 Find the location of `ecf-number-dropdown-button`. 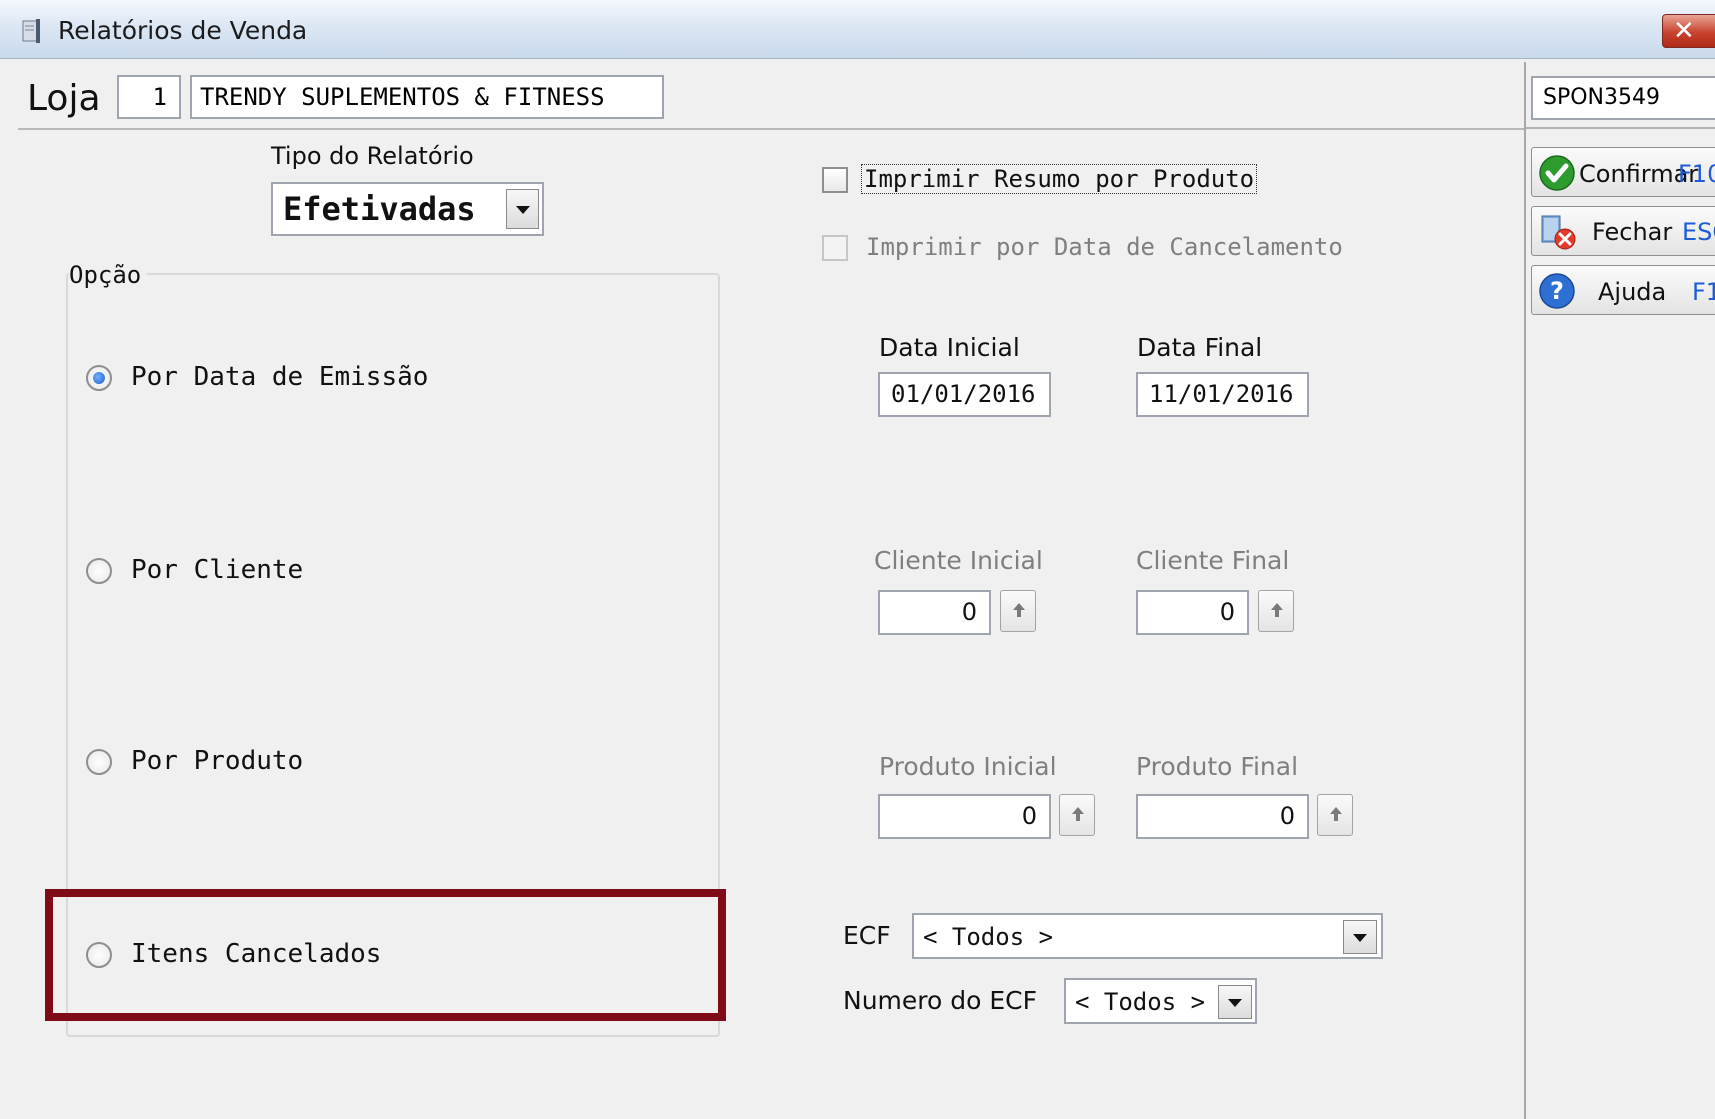

ecf-number-dropdown-button is located at coordinates (1235, 1002).